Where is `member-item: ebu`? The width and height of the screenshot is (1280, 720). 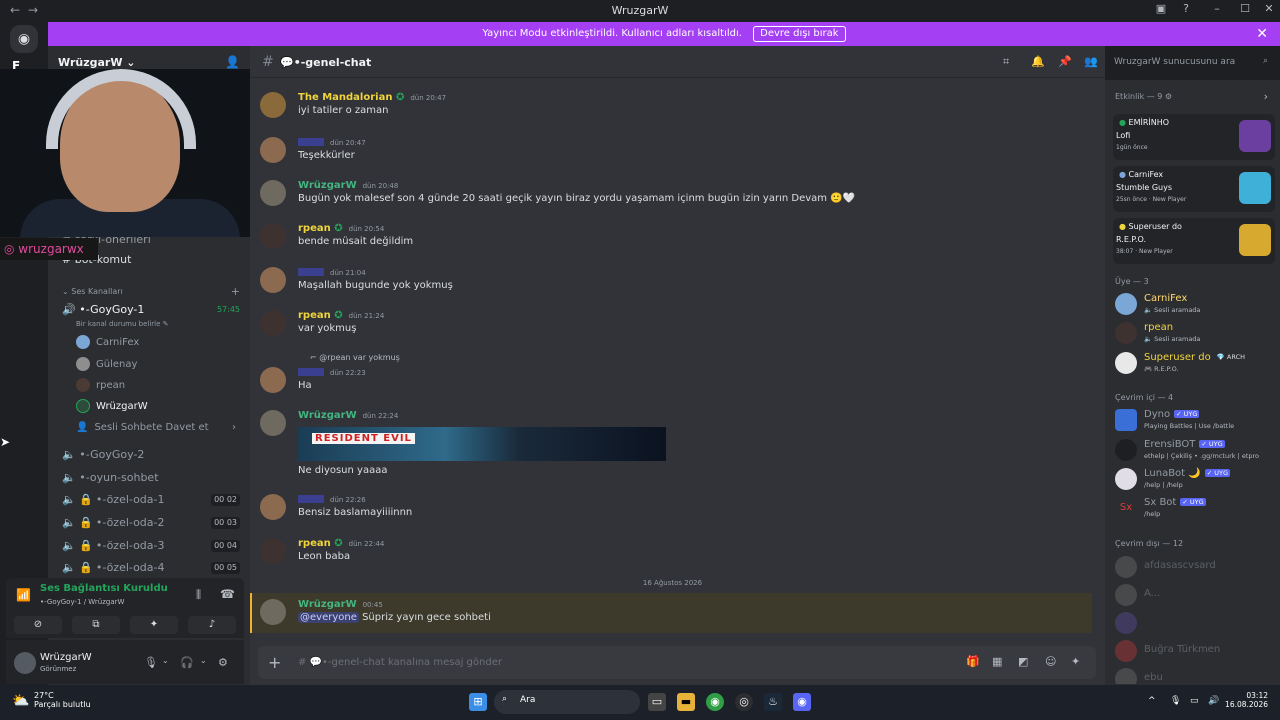
member-item: ebu is located at coordinates (1195, 675).